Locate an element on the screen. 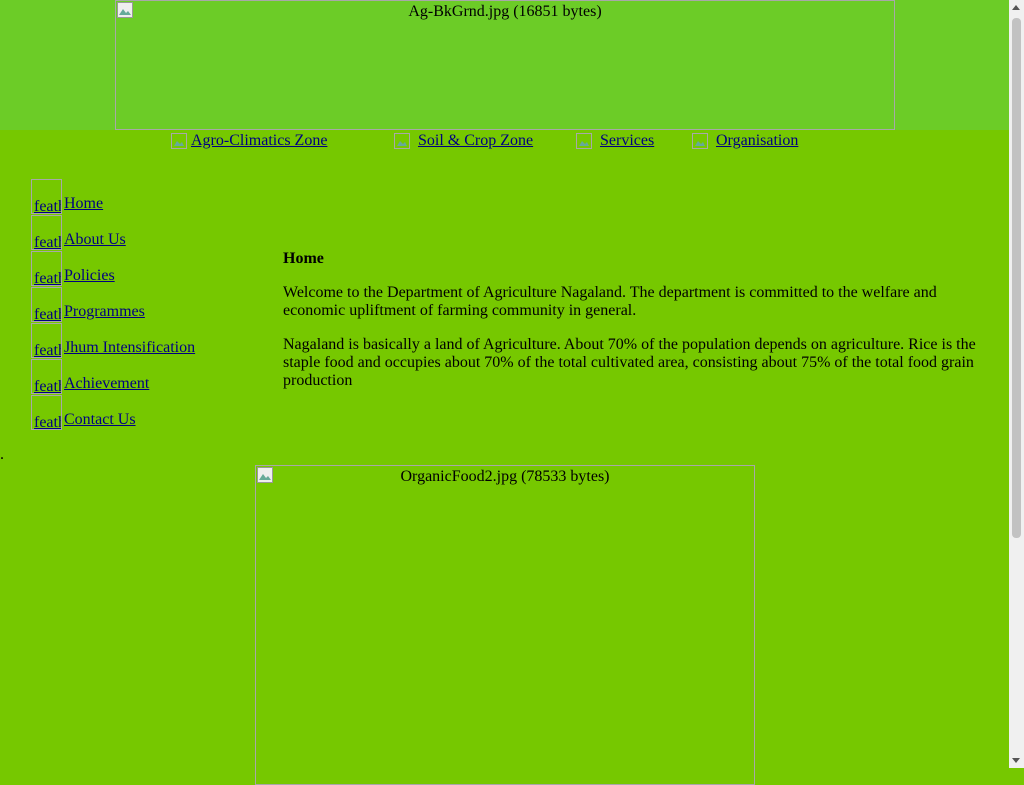  banner-image: Ag-BkGrnd.jpg (16851 bytes) is located at coordinates (505, 65).